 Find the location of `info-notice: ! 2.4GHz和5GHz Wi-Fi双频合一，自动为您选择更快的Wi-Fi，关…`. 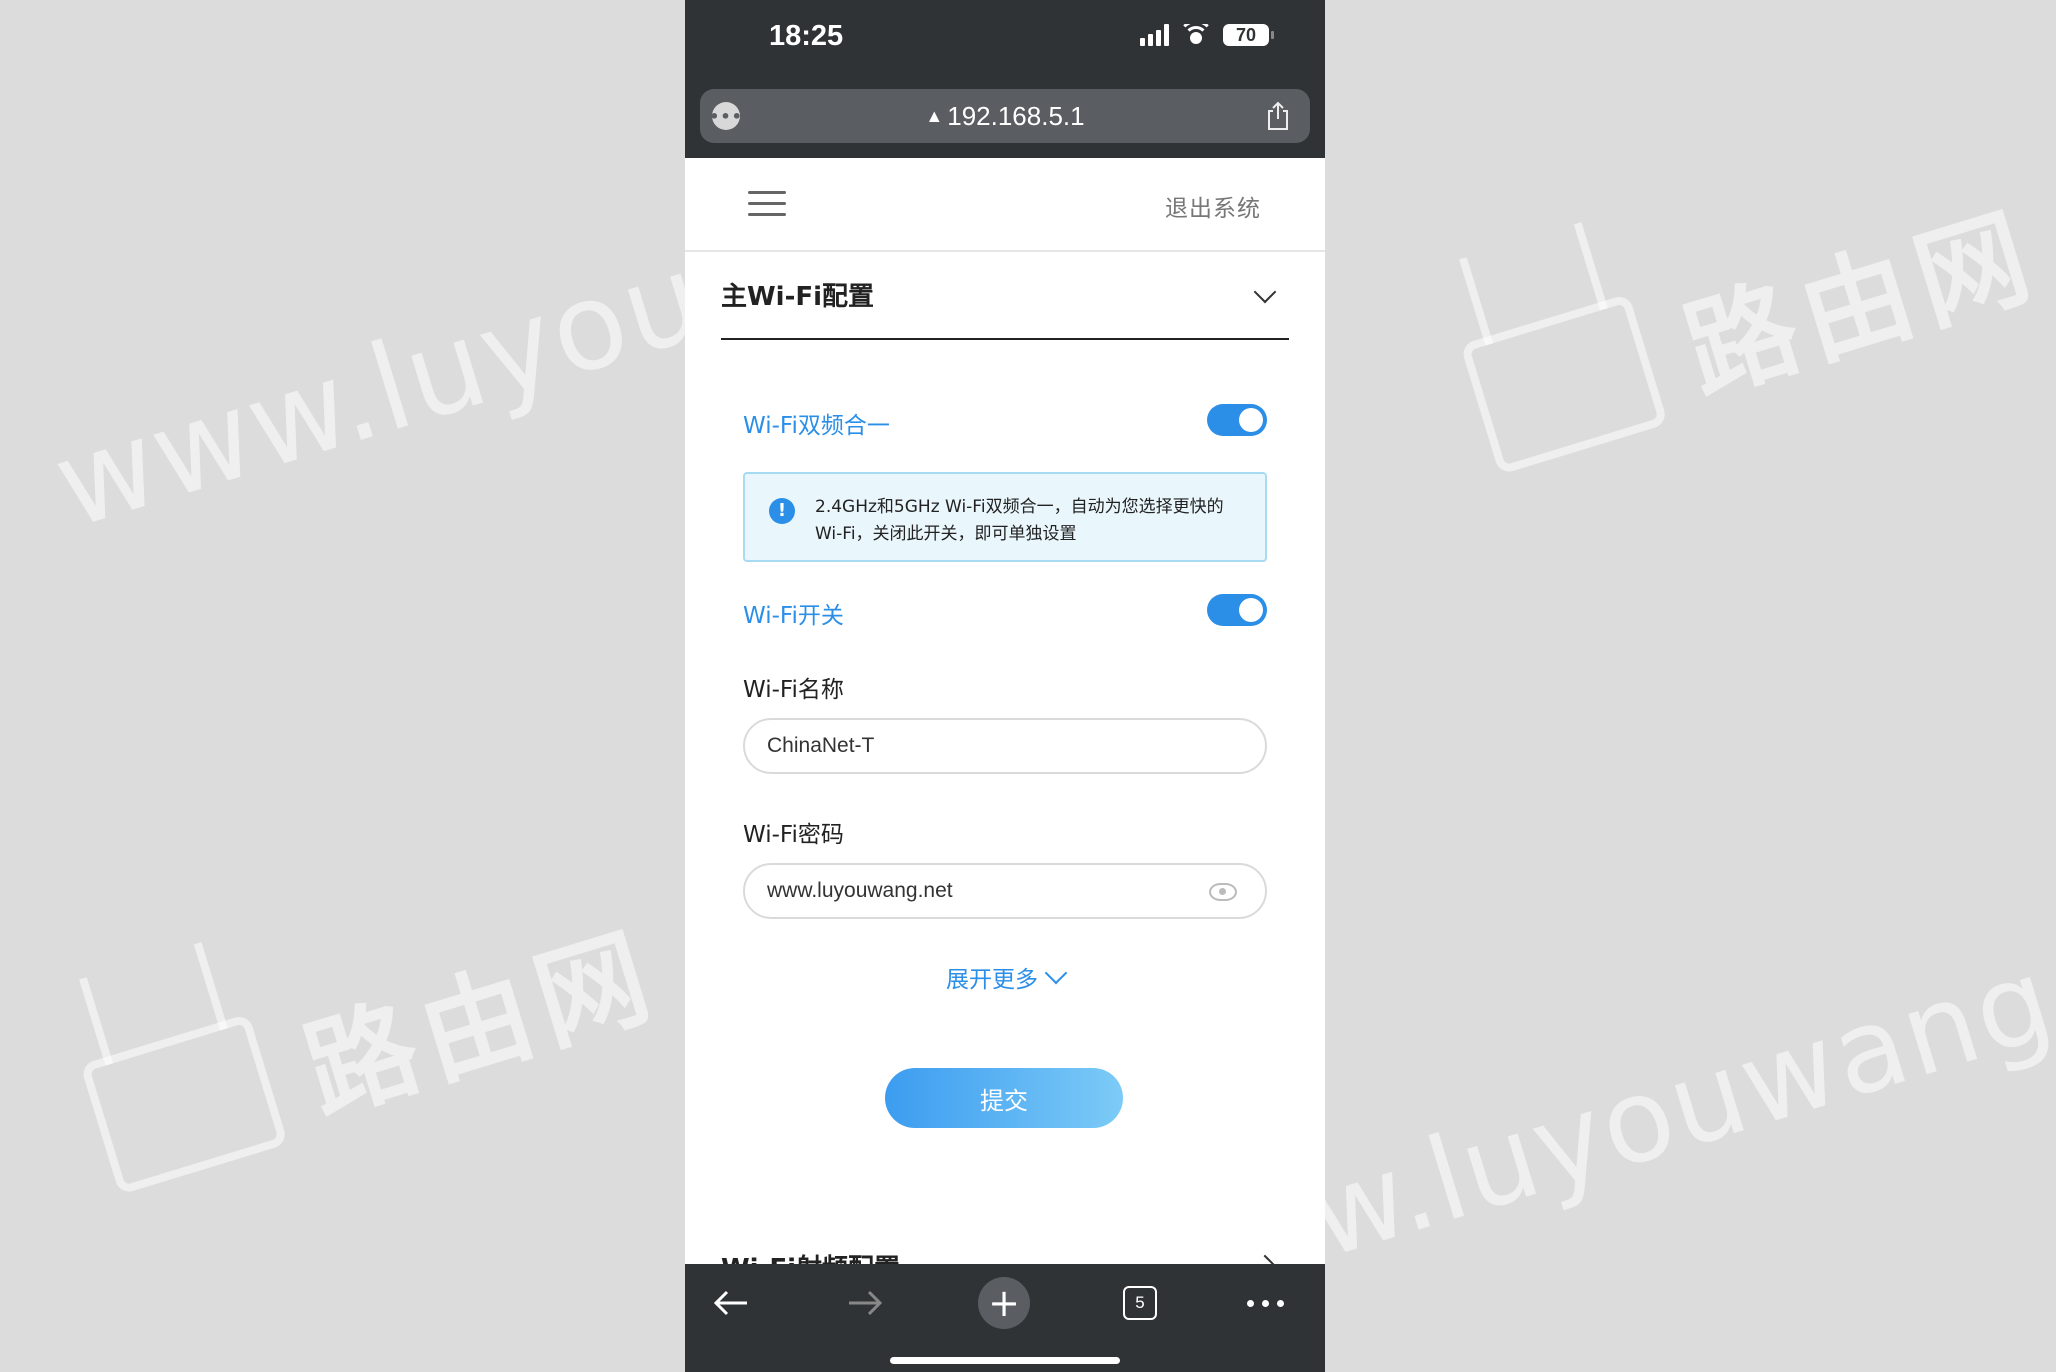

info-notice: ! 2.4GHz和5GHz Wi-Fi双频合一，自动为您选择更快的Wi-Fi，关… is located at coordinates (1005, 517).